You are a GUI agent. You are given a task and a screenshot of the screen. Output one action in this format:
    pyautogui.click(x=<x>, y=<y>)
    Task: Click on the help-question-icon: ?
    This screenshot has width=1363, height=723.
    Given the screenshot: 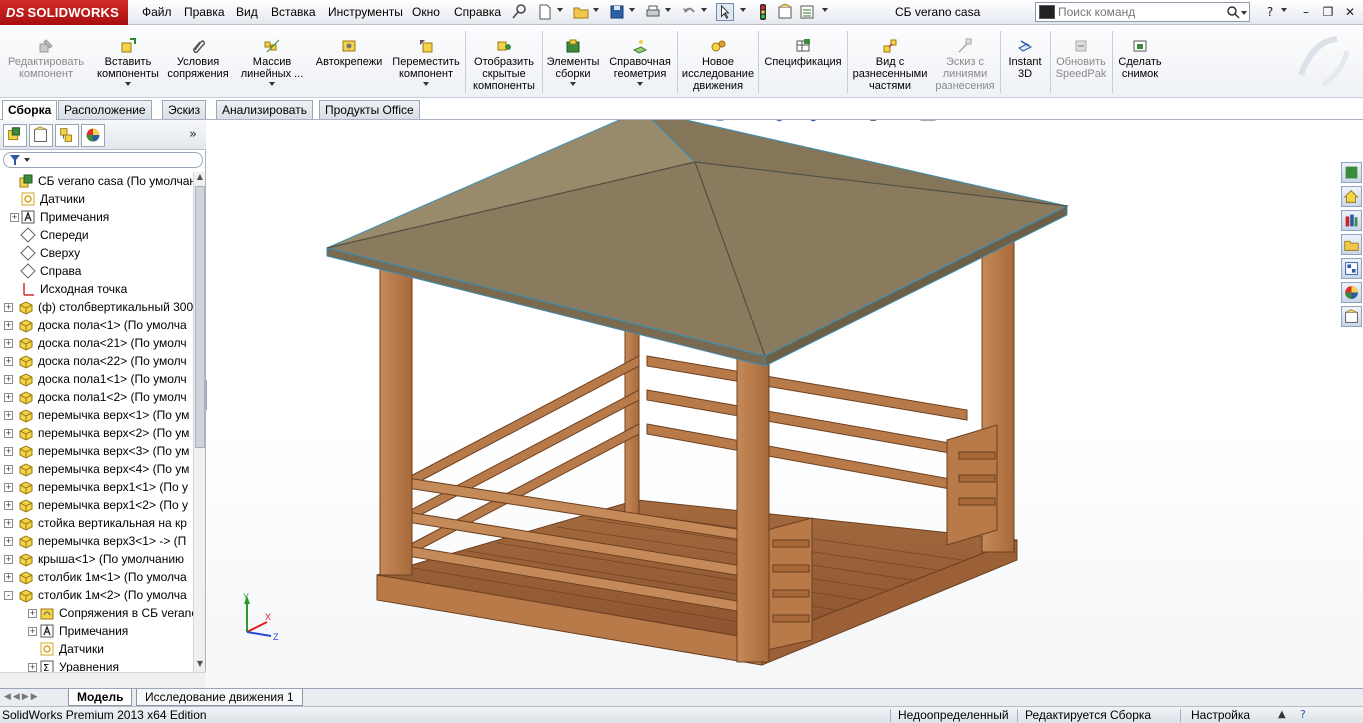 What is the action you would take?
    pyautogui.click(x=1270, y=12)
    